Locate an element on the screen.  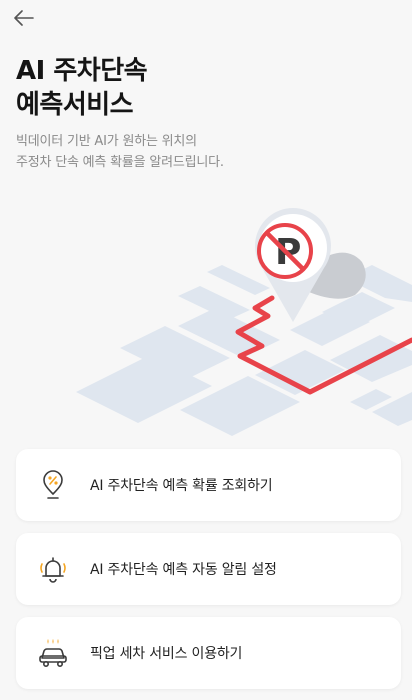
page-title-line1: AI 주차단속 is located at coordinates (82, 71).